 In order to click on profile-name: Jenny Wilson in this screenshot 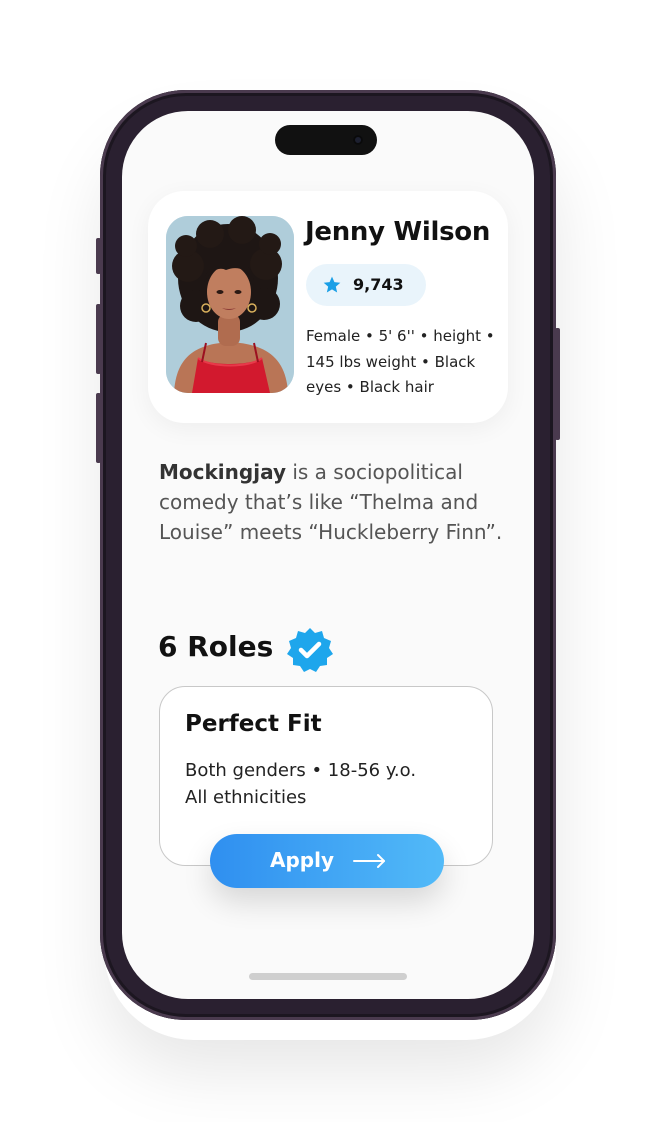, I will do `click(398, 232)`.